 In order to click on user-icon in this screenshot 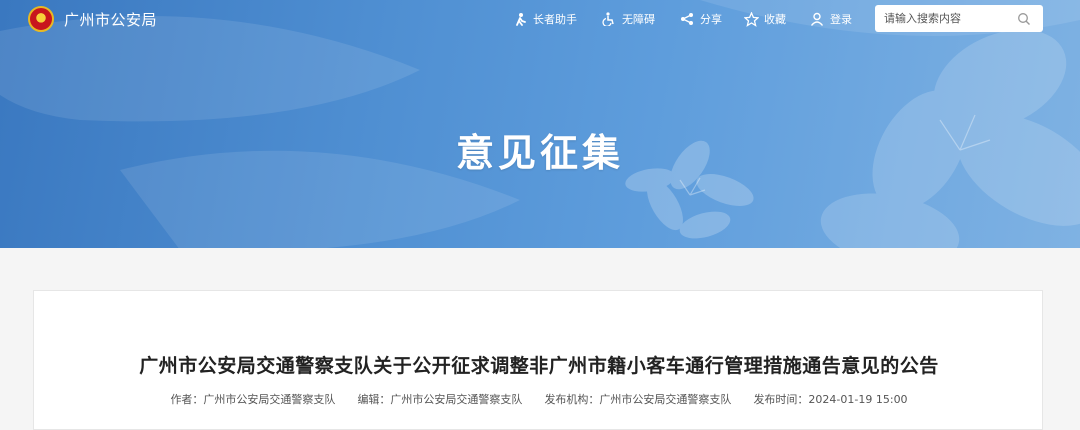, I will do `click(817, 19)`.